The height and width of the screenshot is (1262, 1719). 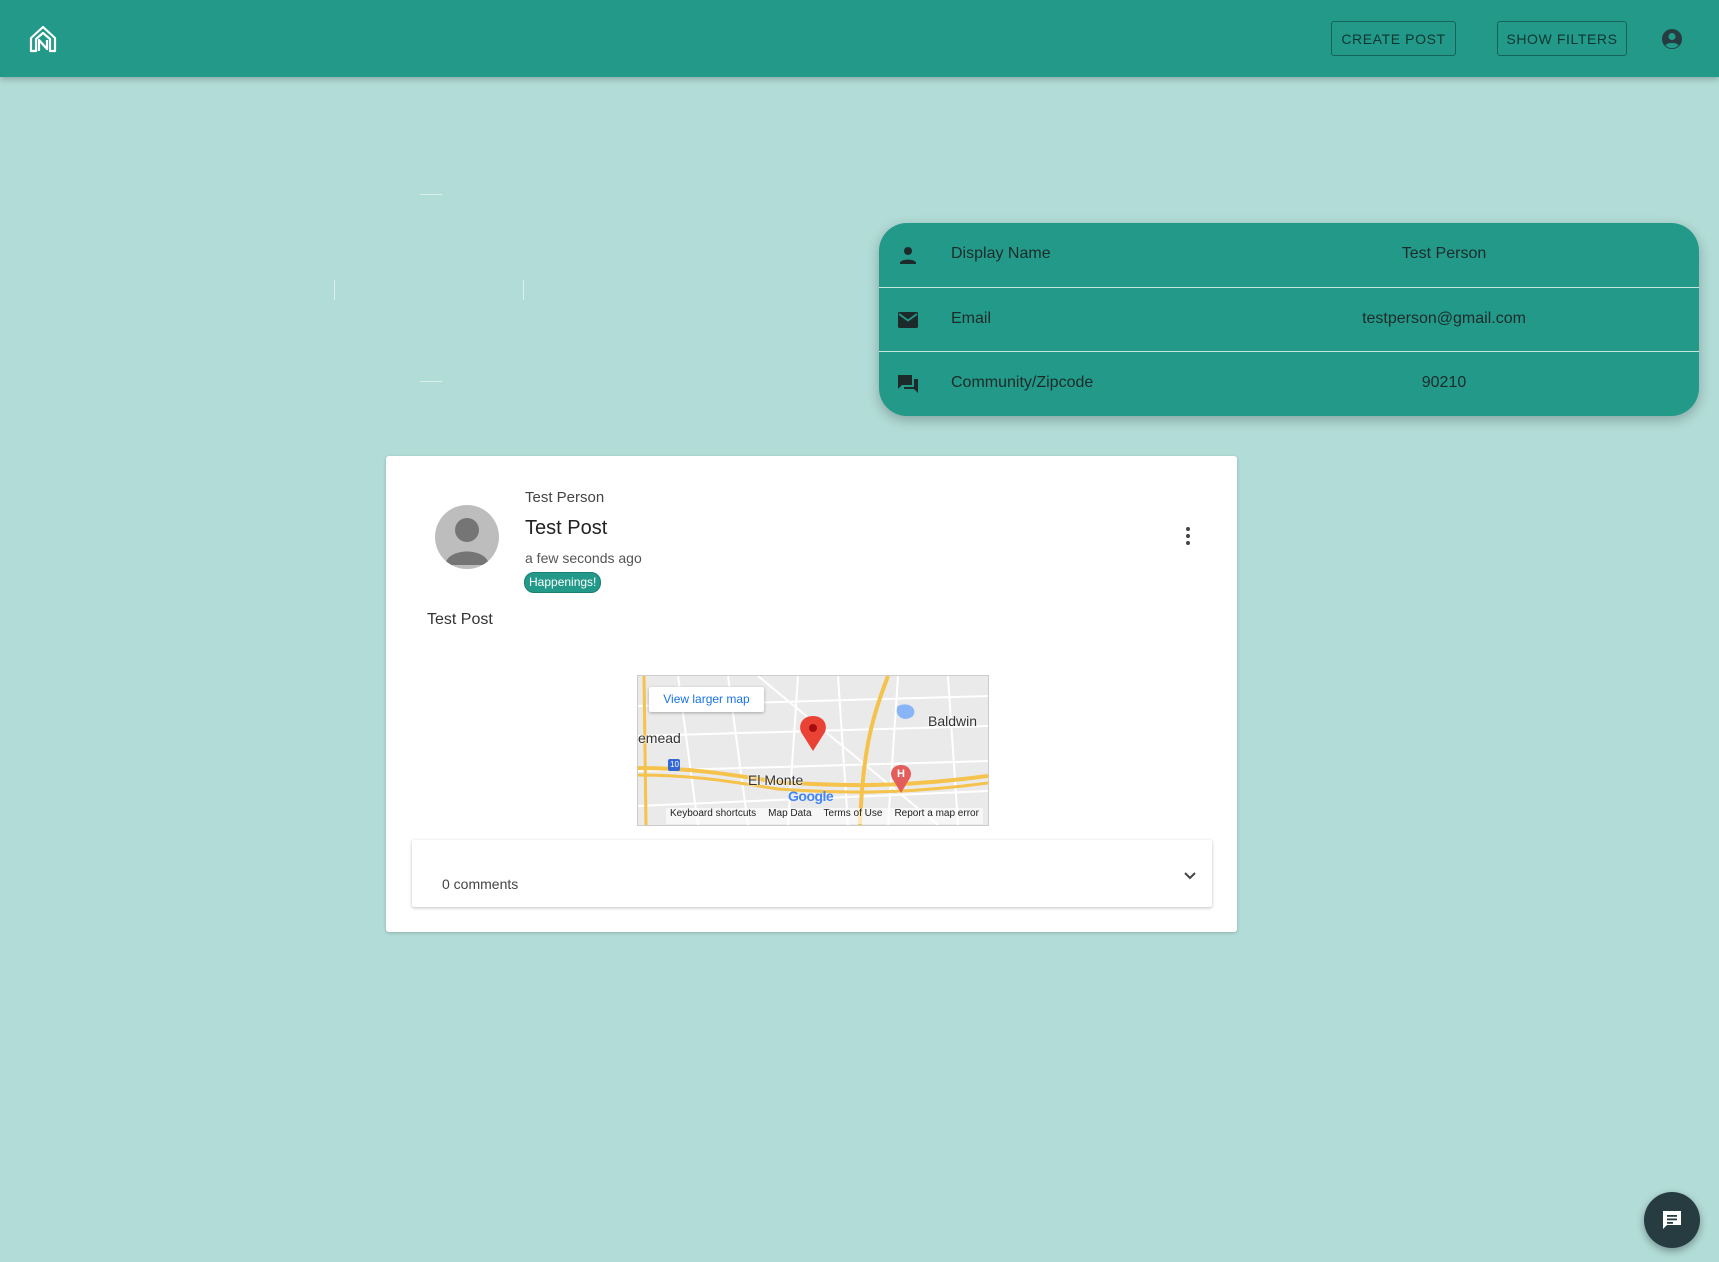 What do you see at coordinates (460, 619) in the screenshot?
I see `post-body: Test Post` at bounding box center [460, 619].